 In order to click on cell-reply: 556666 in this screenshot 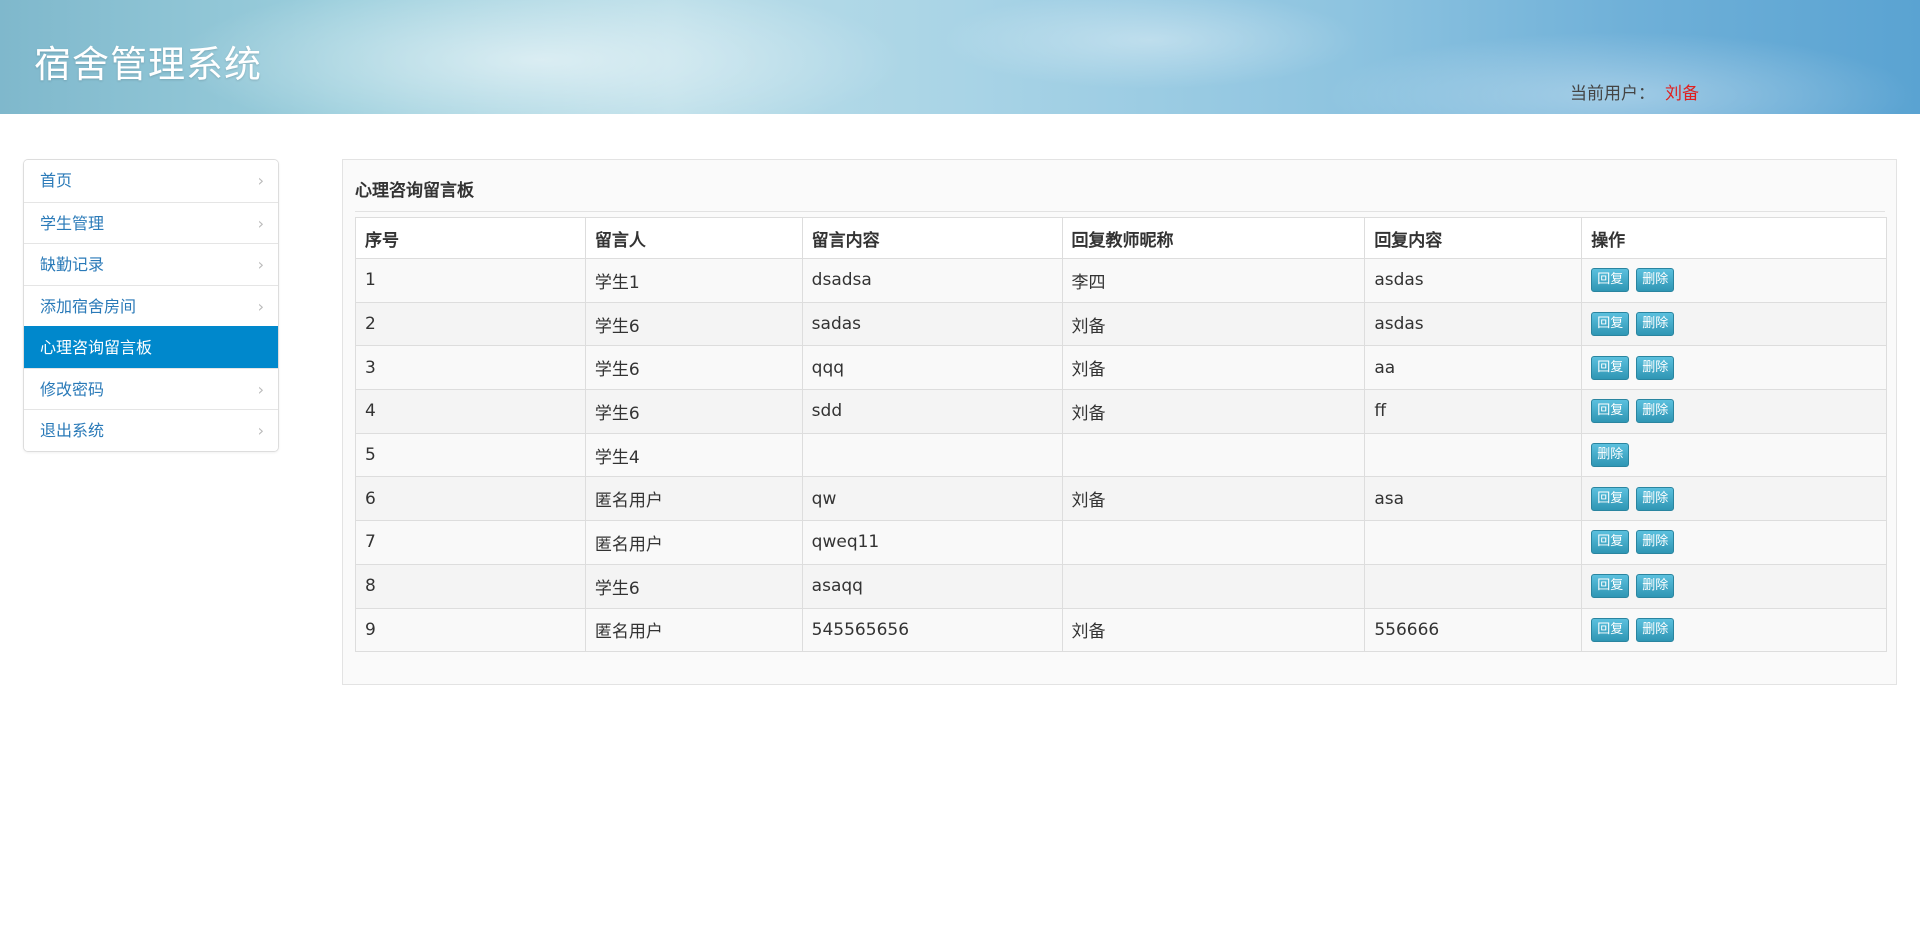, I will do `click(1473, 630)`.